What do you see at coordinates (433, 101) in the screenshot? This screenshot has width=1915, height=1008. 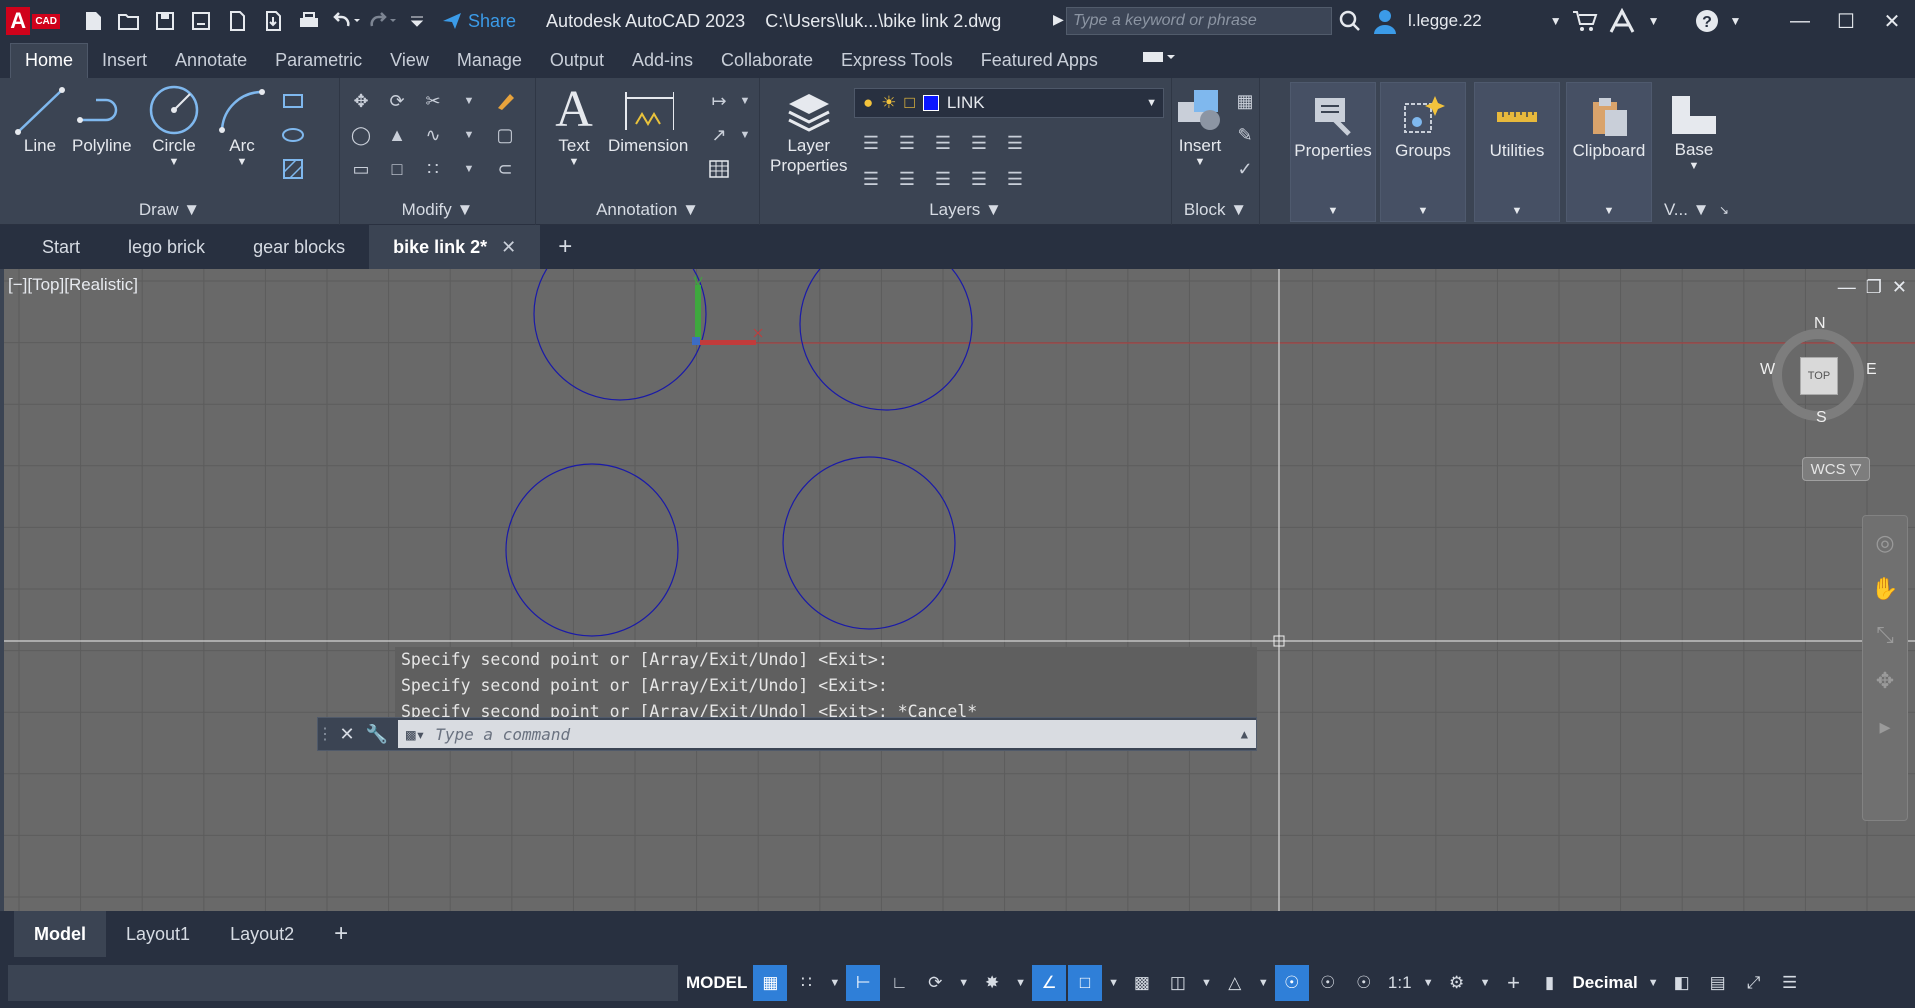 I see `trim-icon: ✂` at bounding box center [433, 101].